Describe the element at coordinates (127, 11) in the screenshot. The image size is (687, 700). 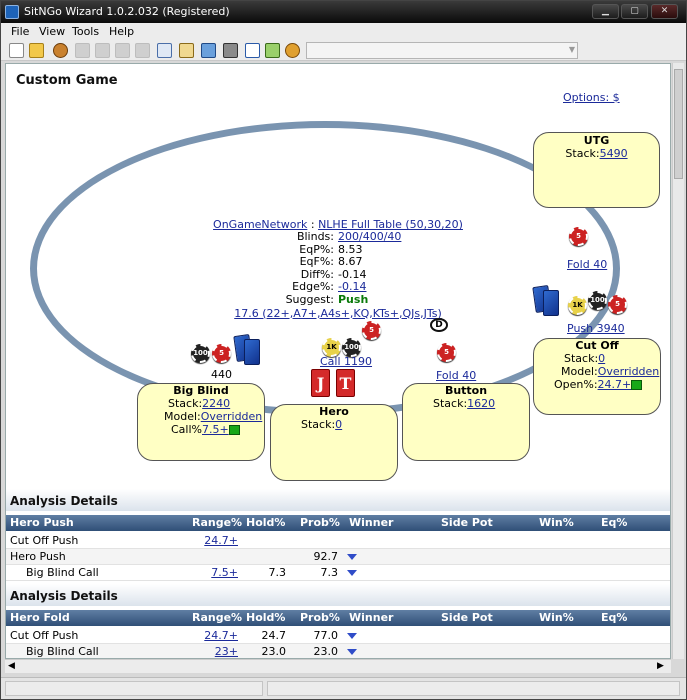
I see `window-title: SitNGo Wizard 1.0.2.032 (Registered)` at that location.